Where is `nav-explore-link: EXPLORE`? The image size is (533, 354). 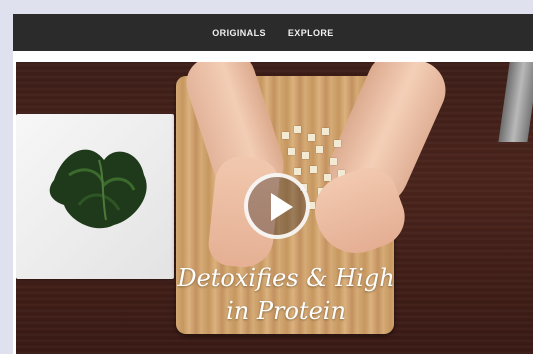
nav-explore-link: EXPLORE is located at coordinates (311, 33).